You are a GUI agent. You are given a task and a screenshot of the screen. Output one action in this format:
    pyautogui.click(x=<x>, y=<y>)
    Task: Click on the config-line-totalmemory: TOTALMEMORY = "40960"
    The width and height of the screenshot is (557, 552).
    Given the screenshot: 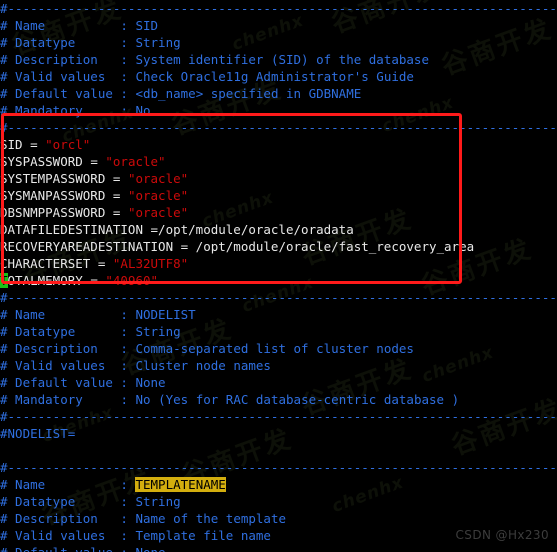 What is the action you would take?
    pyautogui.click(x=278, y=280)
    